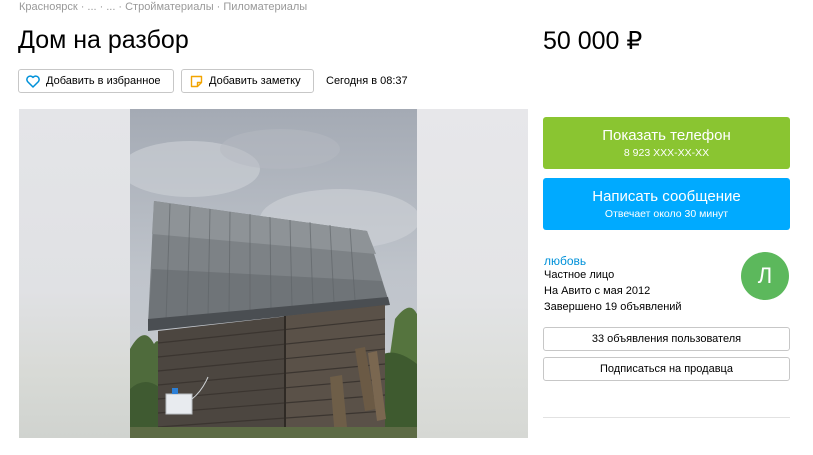 The height and width of the screenshot is (455, 813). Describe the element at coordinates (48, 7) in the screenshot. I see `breadcrumb-item-city: Красноярск` at that location.